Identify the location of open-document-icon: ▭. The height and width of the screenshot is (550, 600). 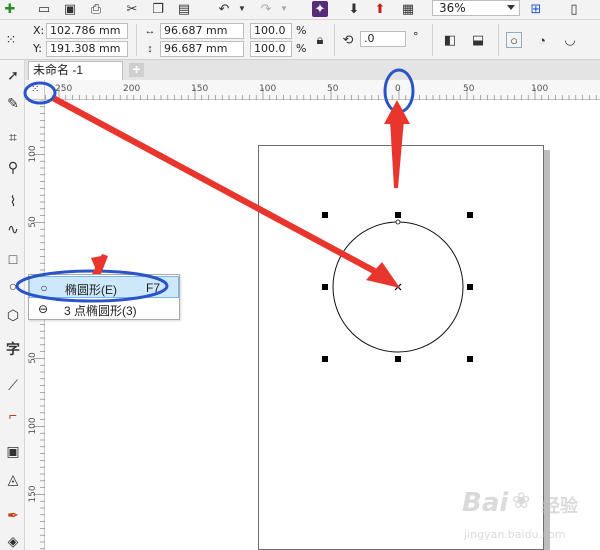
(44, 9).